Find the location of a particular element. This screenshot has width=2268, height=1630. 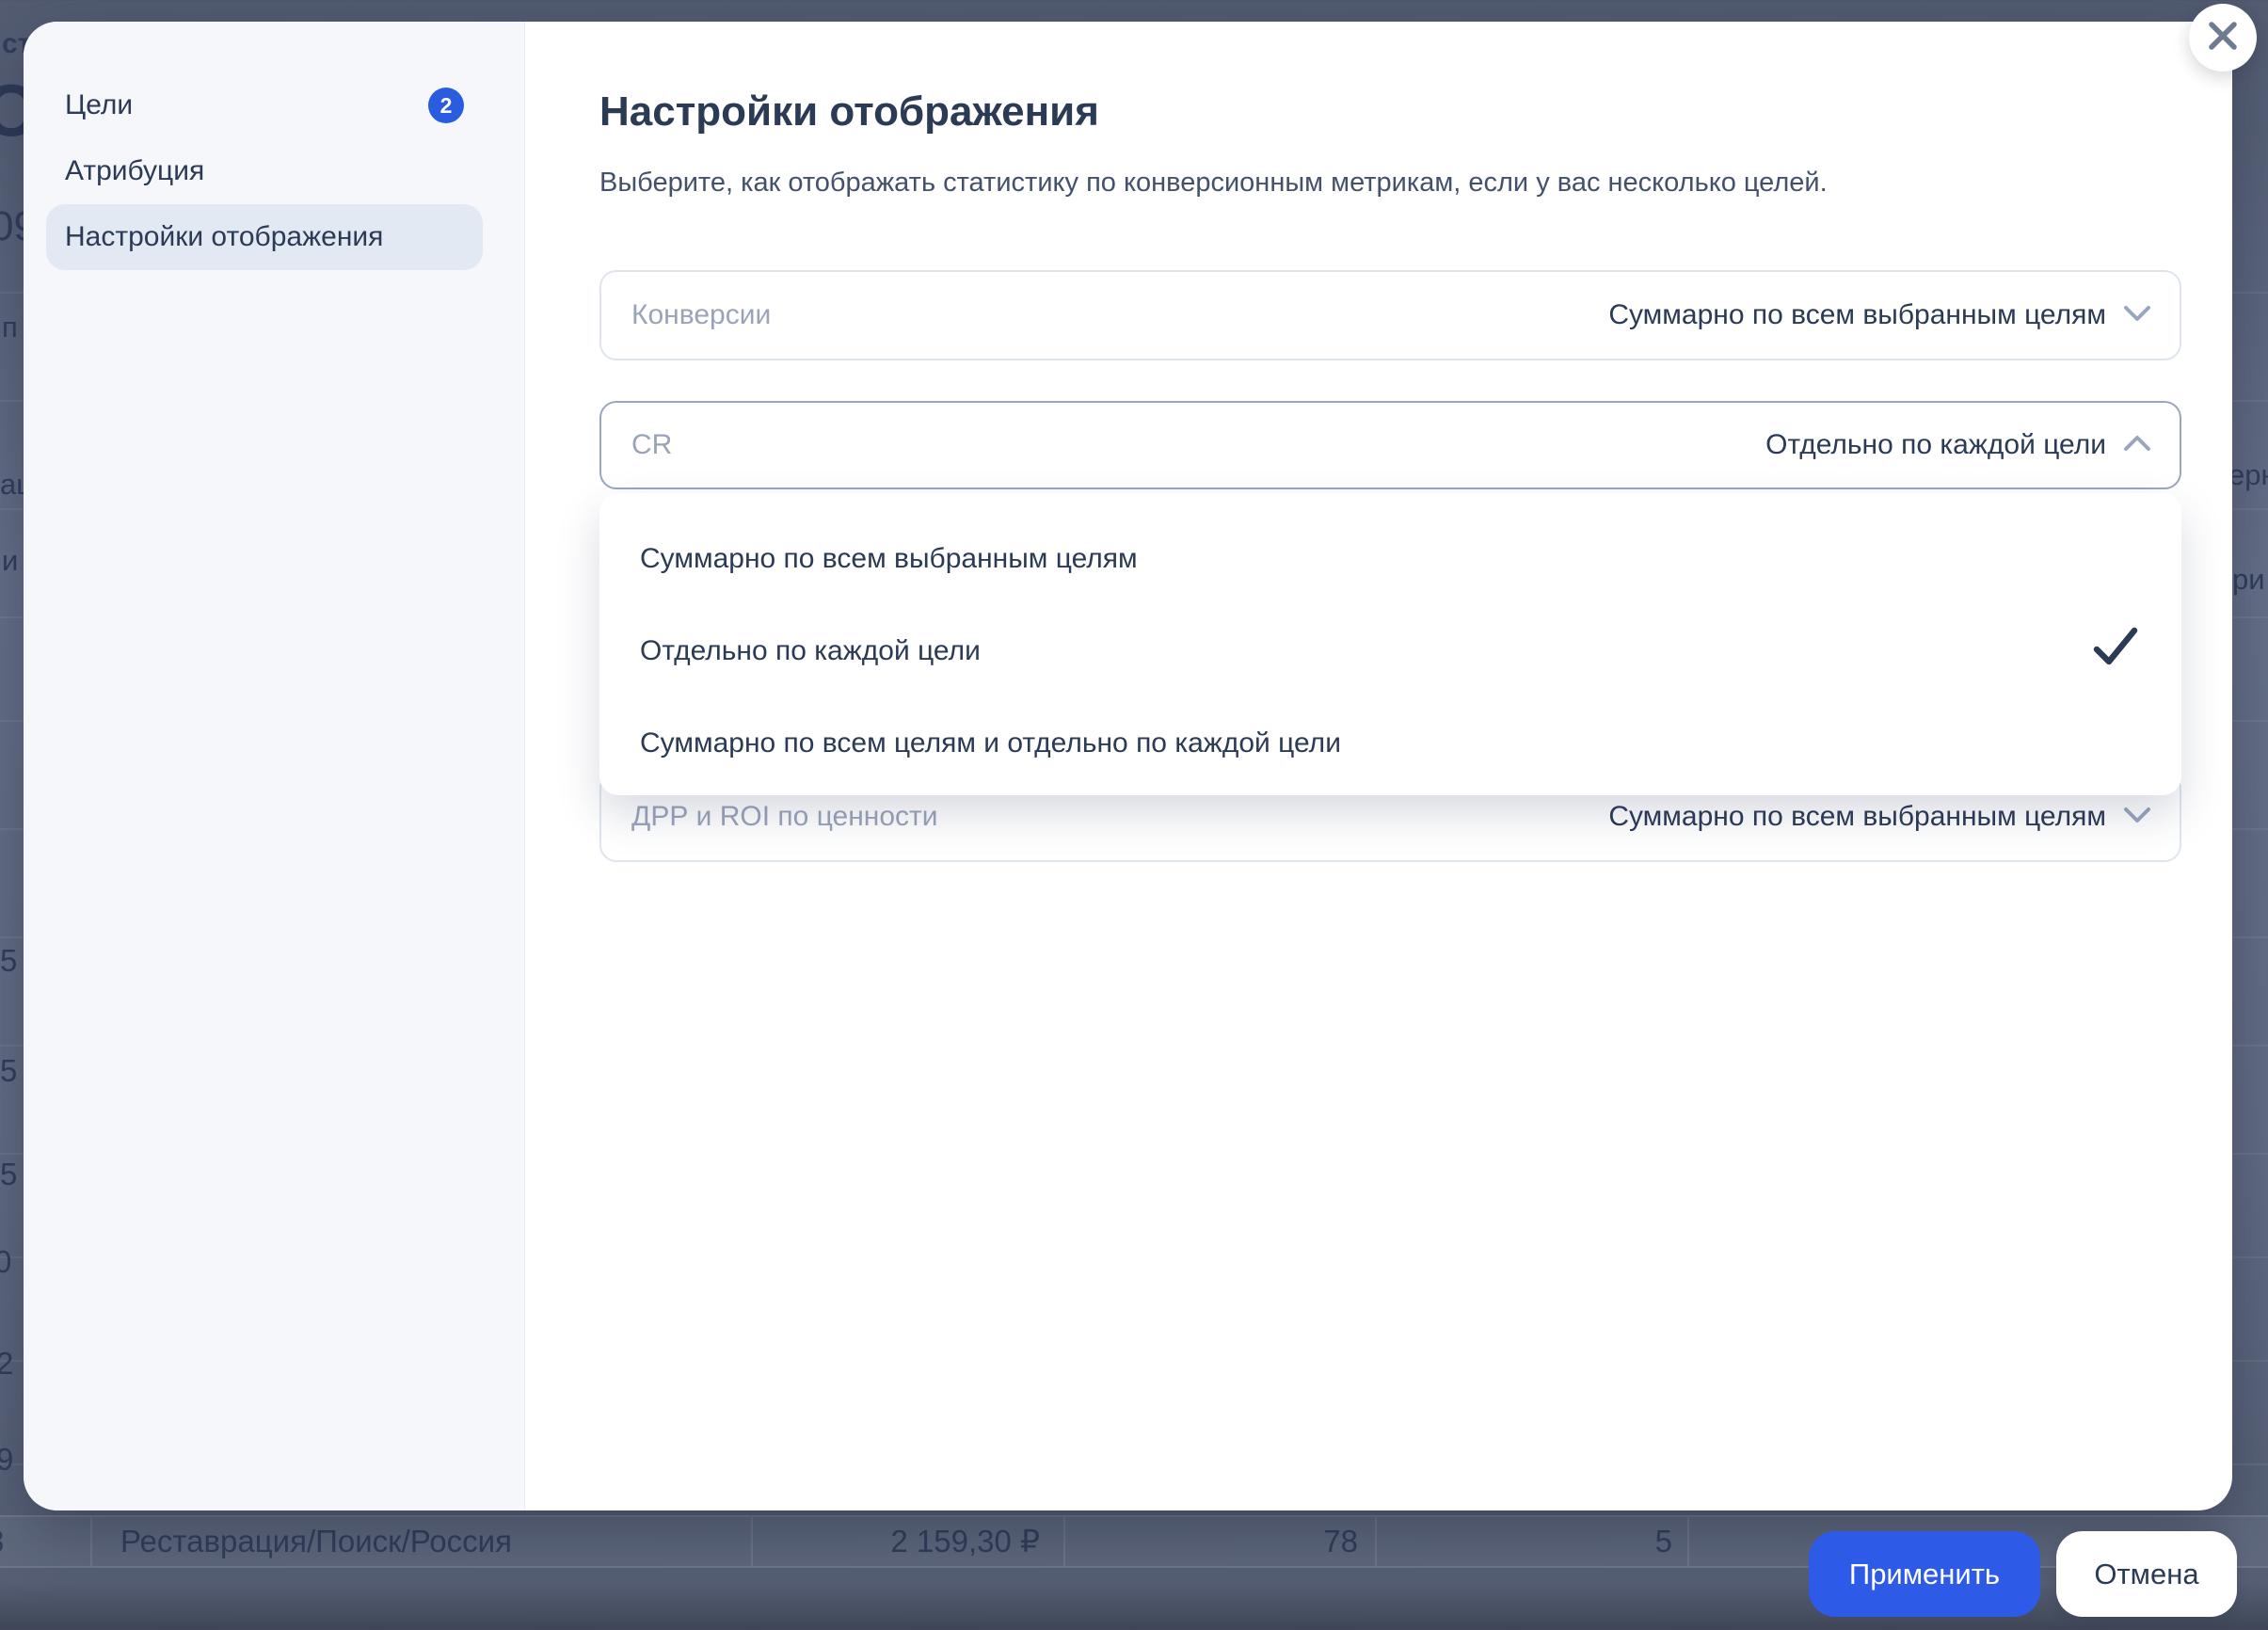

cr-select: CR Отдельно по каждой цели is located at coordinates (1390, 445).